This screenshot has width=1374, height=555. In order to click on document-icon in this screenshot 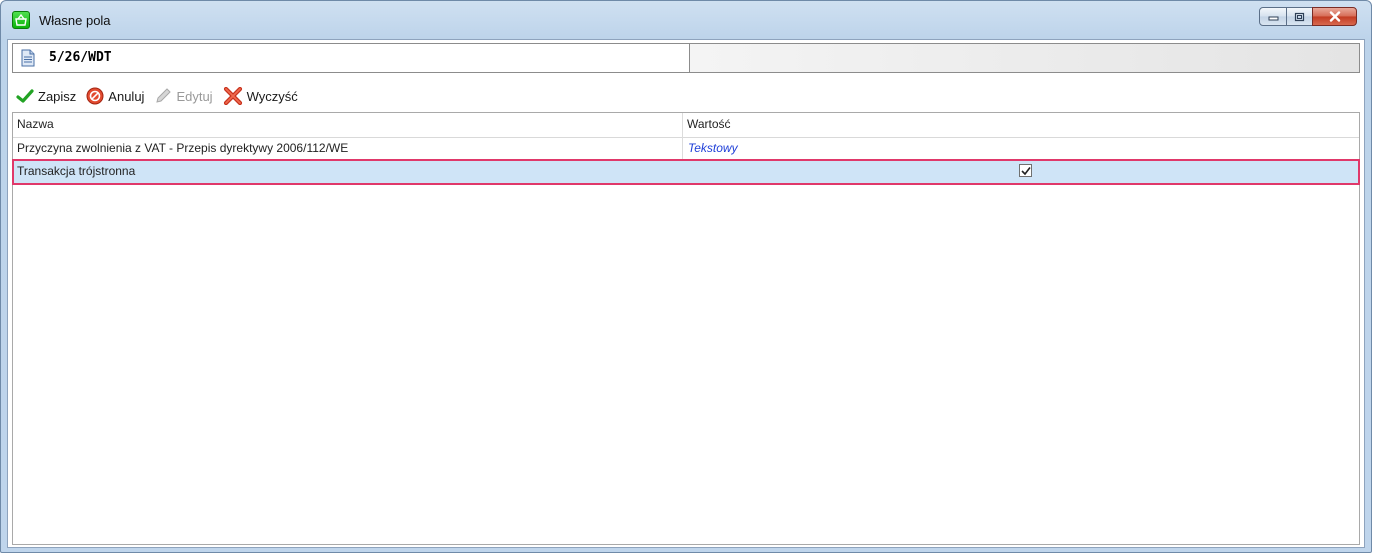, I will do `click(28, 58)`.